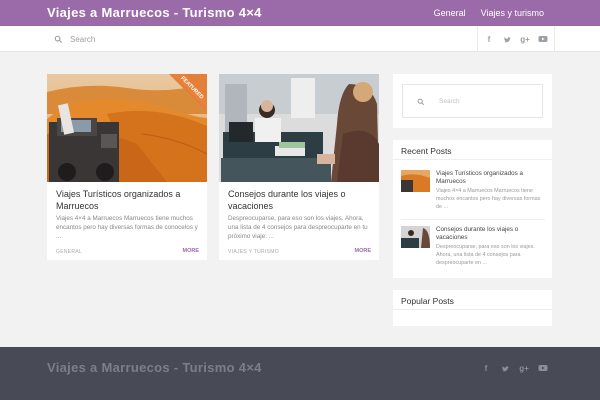  Describe the element at coordinates (299, 128) in the screenshot. I see `post-thumbnail-office` at that location.